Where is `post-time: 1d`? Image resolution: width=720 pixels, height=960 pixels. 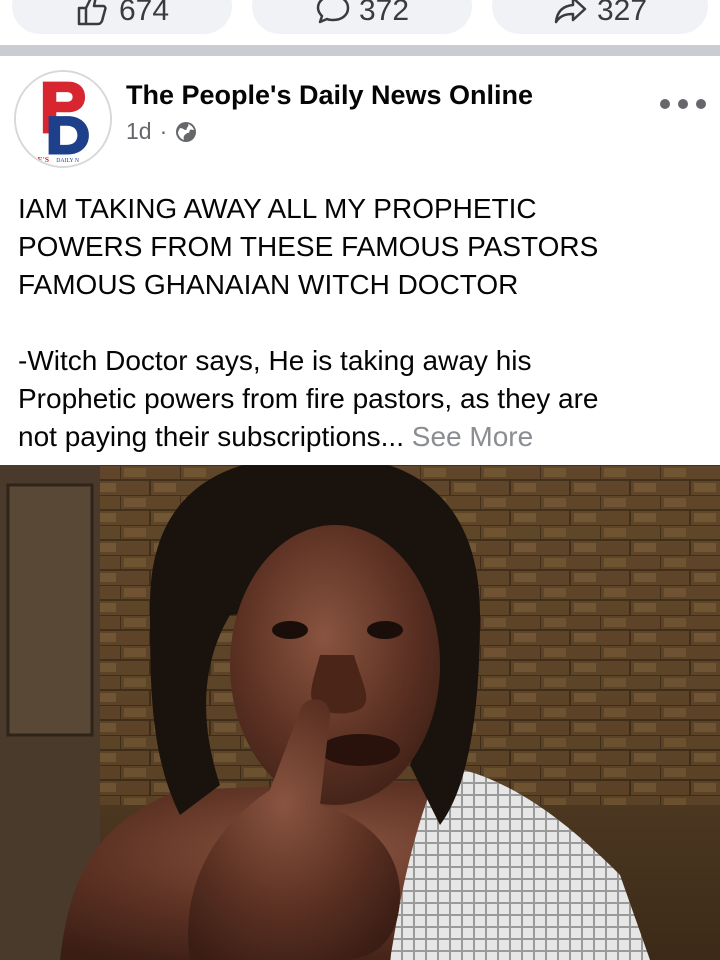
post-time: 1d is located at coordinates (139, 131).